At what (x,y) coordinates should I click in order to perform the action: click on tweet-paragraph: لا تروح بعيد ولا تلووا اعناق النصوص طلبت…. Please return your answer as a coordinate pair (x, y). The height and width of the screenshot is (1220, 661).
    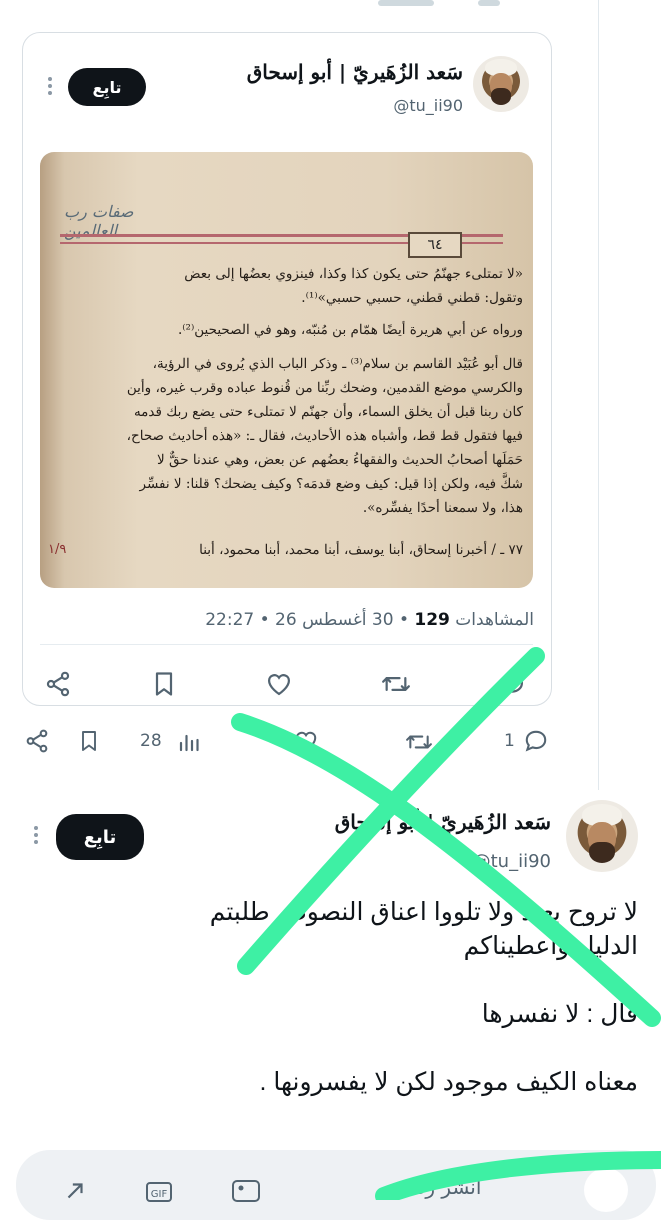
    Looking at the image, I should click on (423, 929).